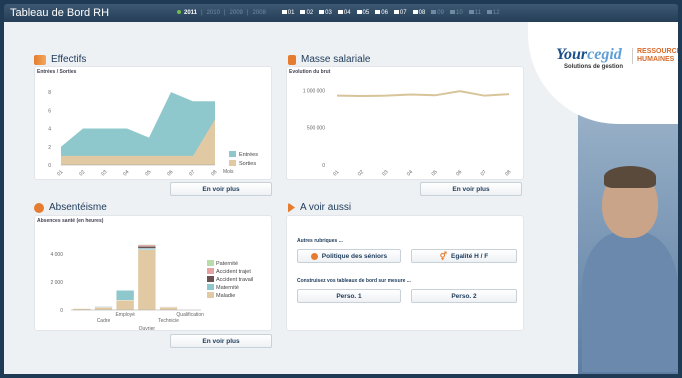 This screenshot has height=378, width=682. Describe the element at coordinates (385, 173) in the screenshot. I see `x-tick-label: 03` at that location.